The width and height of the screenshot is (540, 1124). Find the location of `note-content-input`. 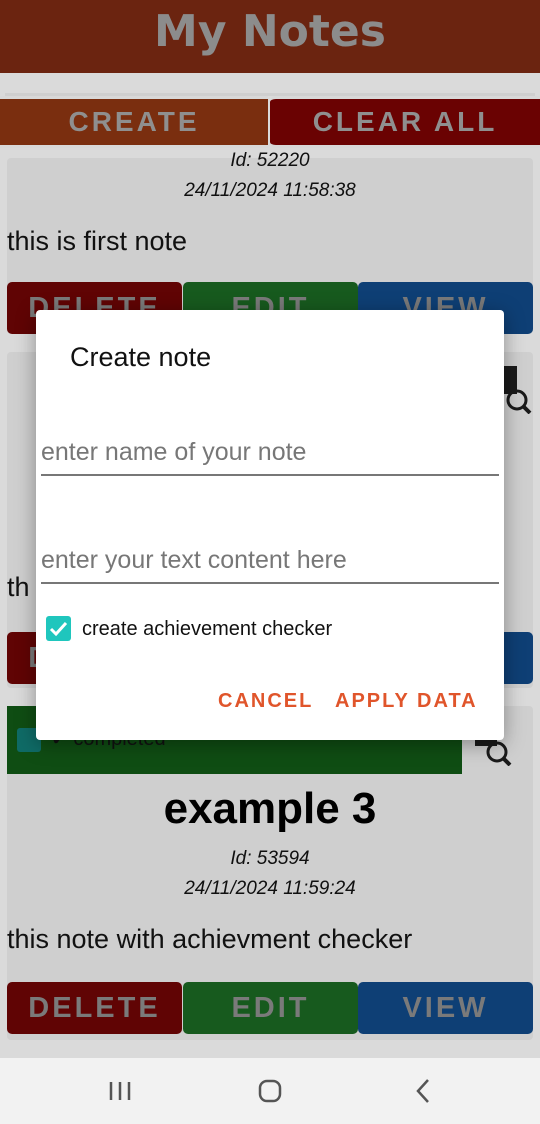

note-content-input is located at coordinates (270, 561).